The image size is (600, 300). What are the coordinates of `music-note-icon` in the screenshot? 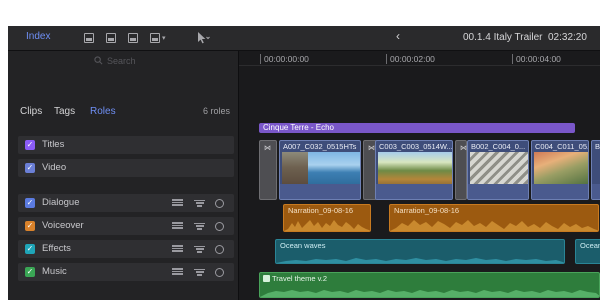 It's located at (266, 278).